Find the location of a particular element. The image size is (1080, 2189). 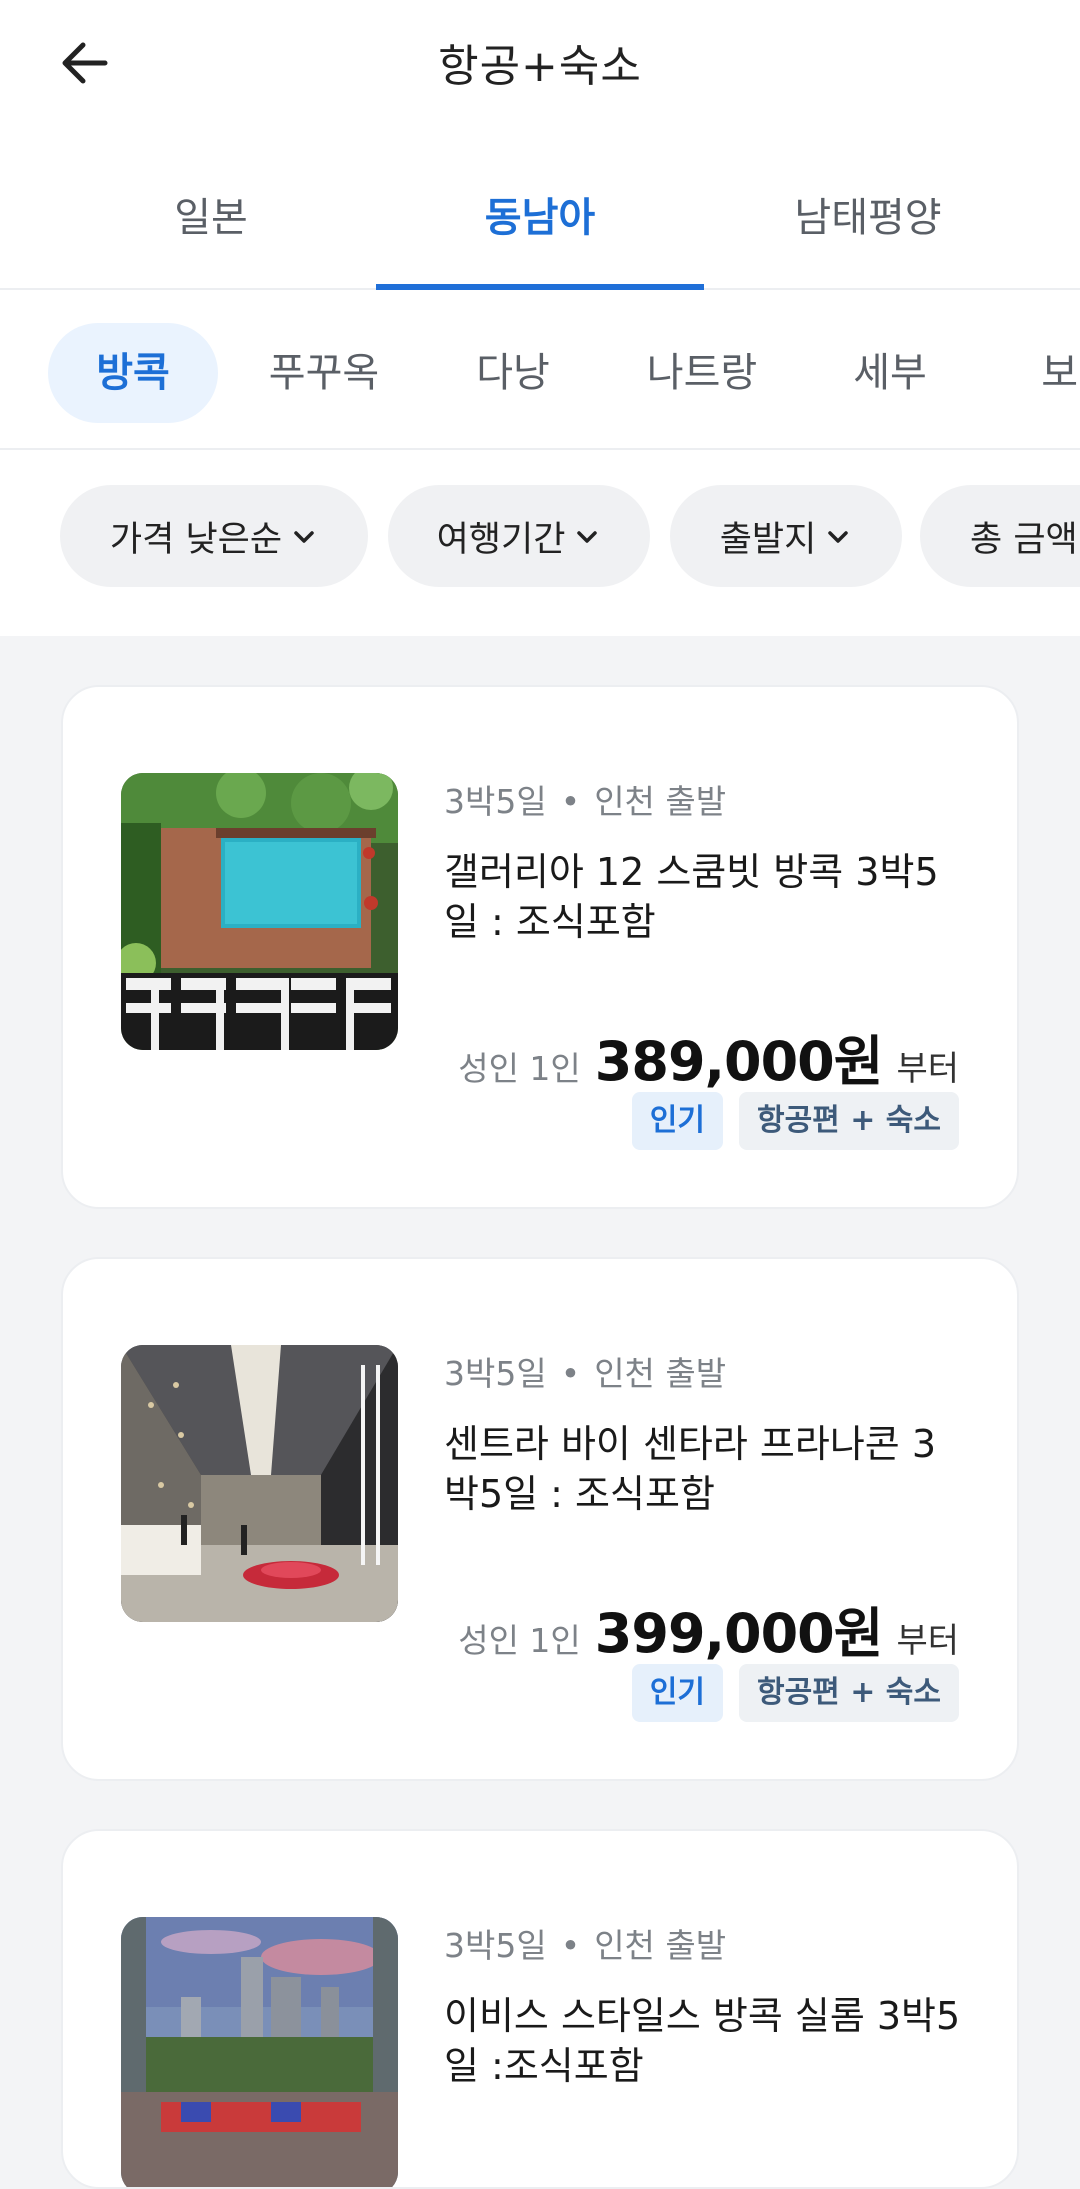

filter-label: 출발지 is located at coordinates (768, 539).